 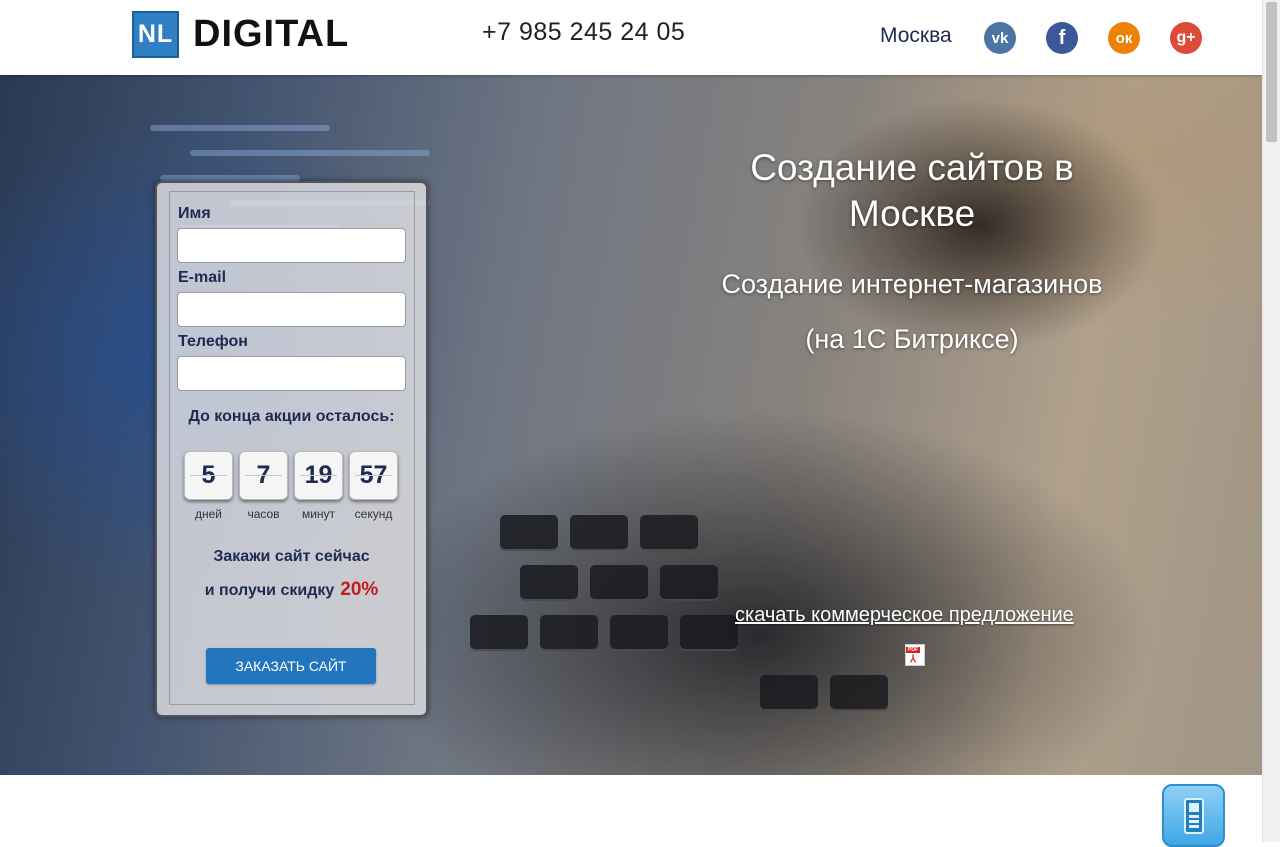 I want to click on countdown-seconds-value: 57, so click(x=373, y=475).